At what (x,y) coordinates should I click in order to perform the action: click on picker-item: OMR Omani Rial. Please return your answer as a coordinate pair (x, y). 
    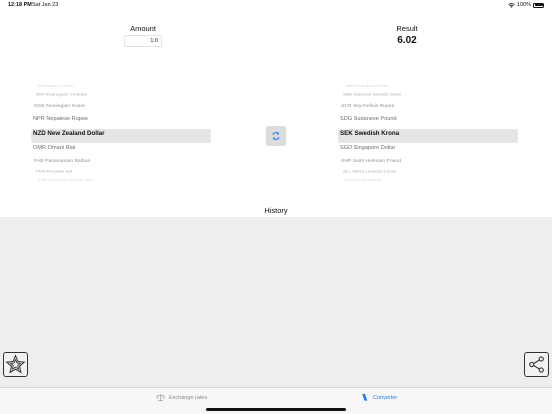
    Looking at the image, I should click on (121, 148).